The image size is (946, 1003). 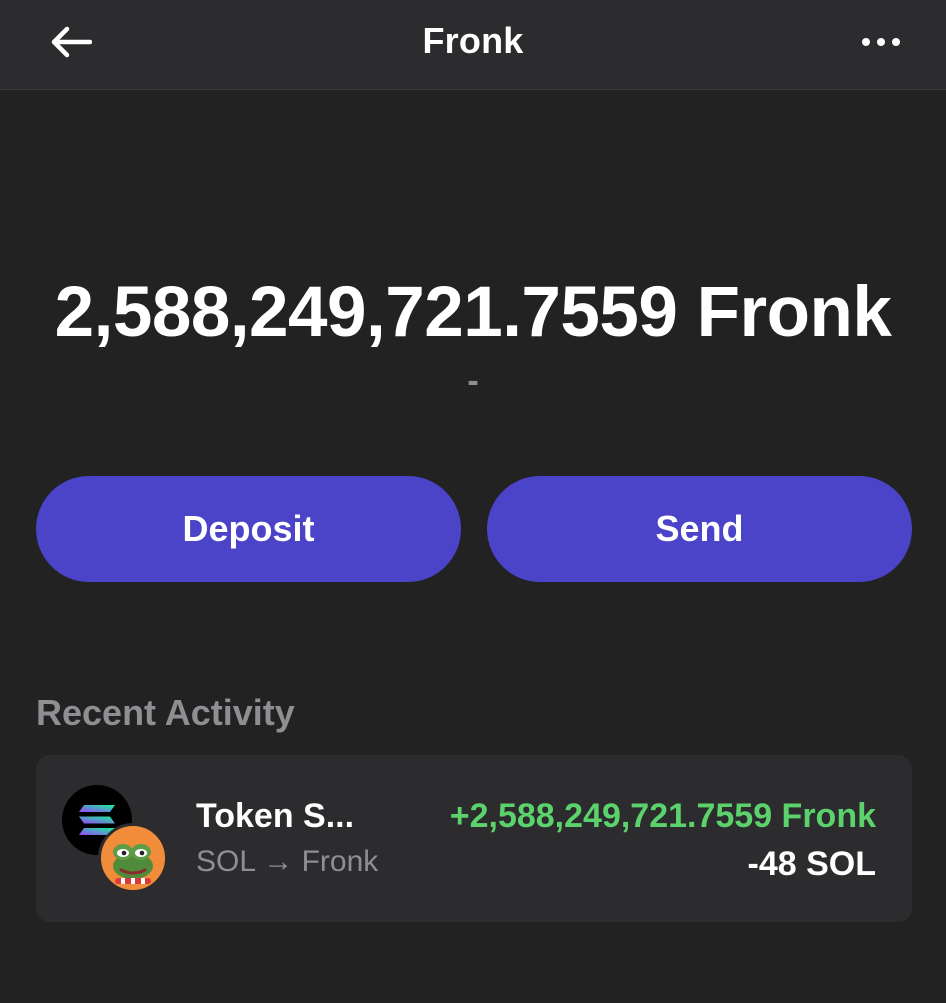 What do you see at coordinates (133, 858) in the screenshot?
I see `fronk-token-icon` at bounding box center [133, 858].